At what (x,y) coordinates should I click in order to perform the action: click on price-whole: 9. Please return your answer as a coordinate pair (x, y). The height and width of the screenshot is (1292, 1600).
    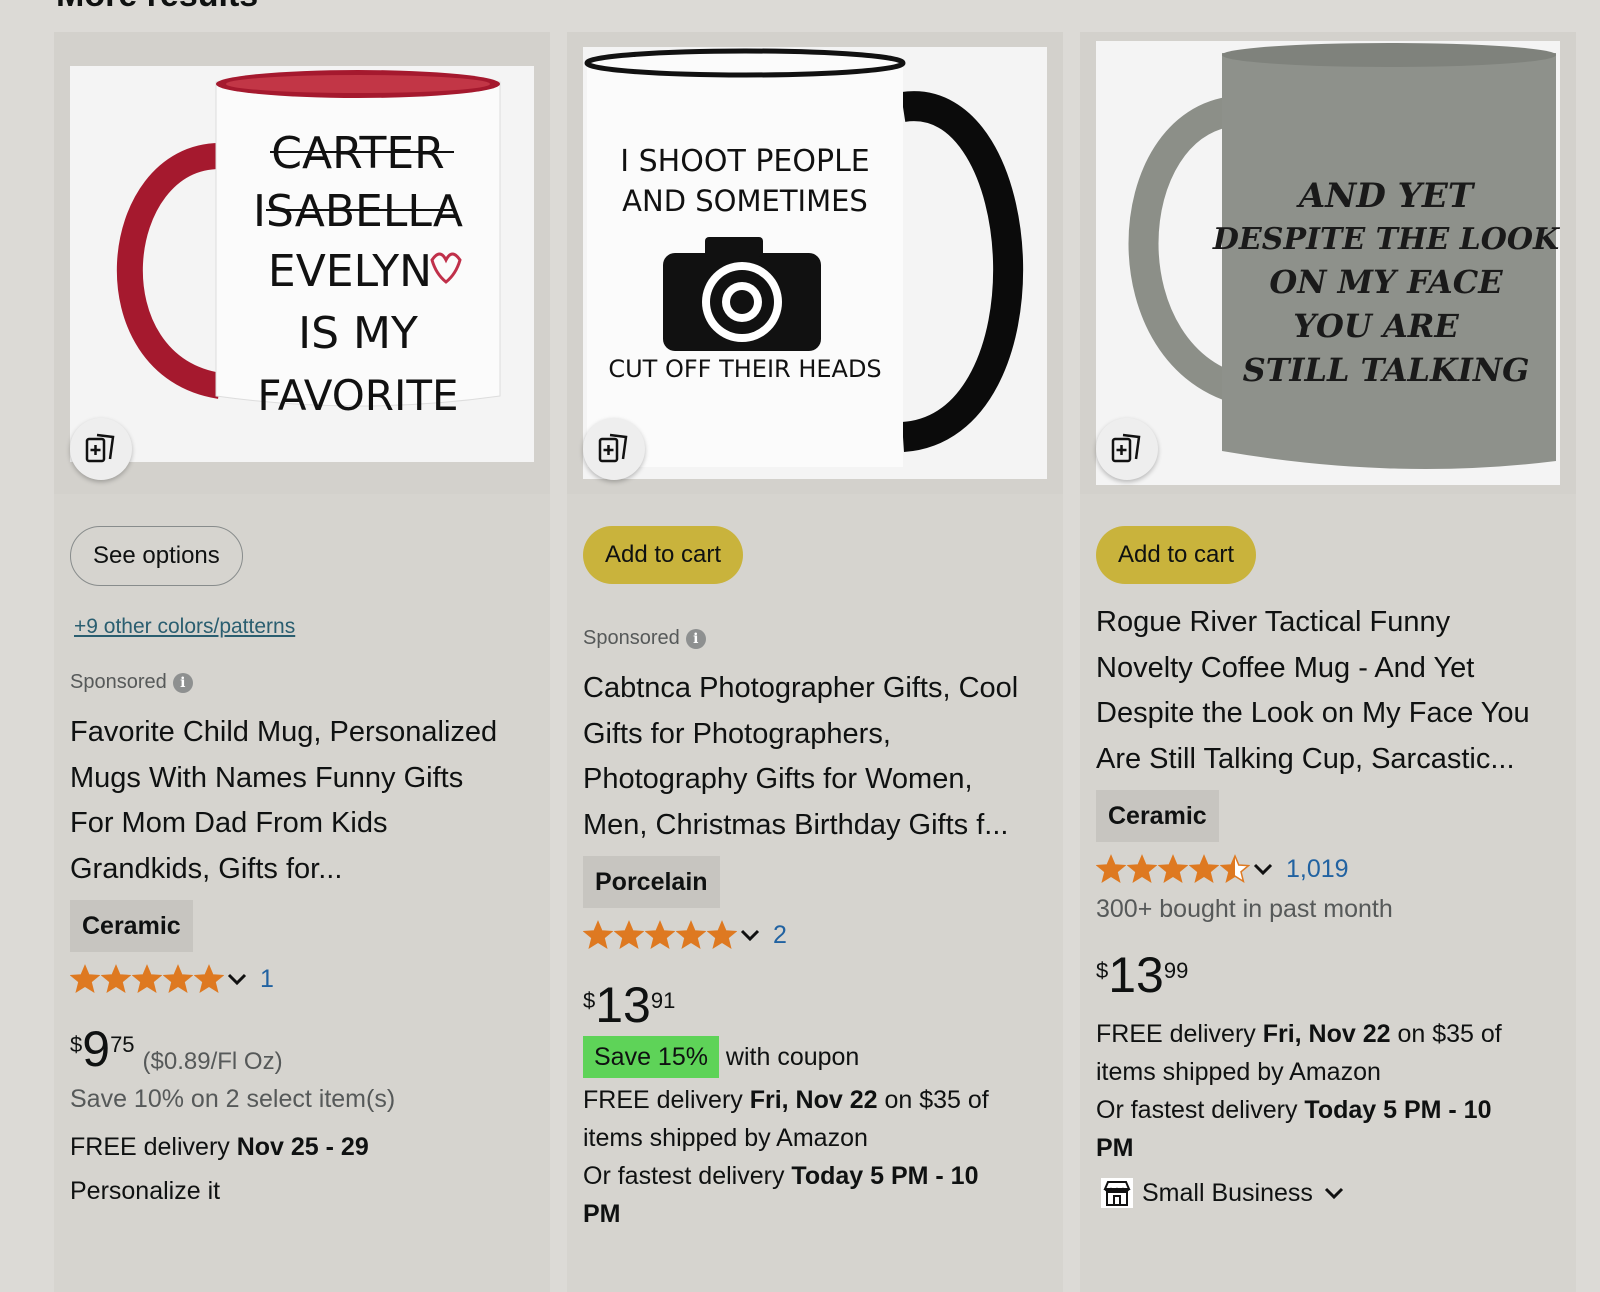
    Looking at the image, I should click on (96, 1049).